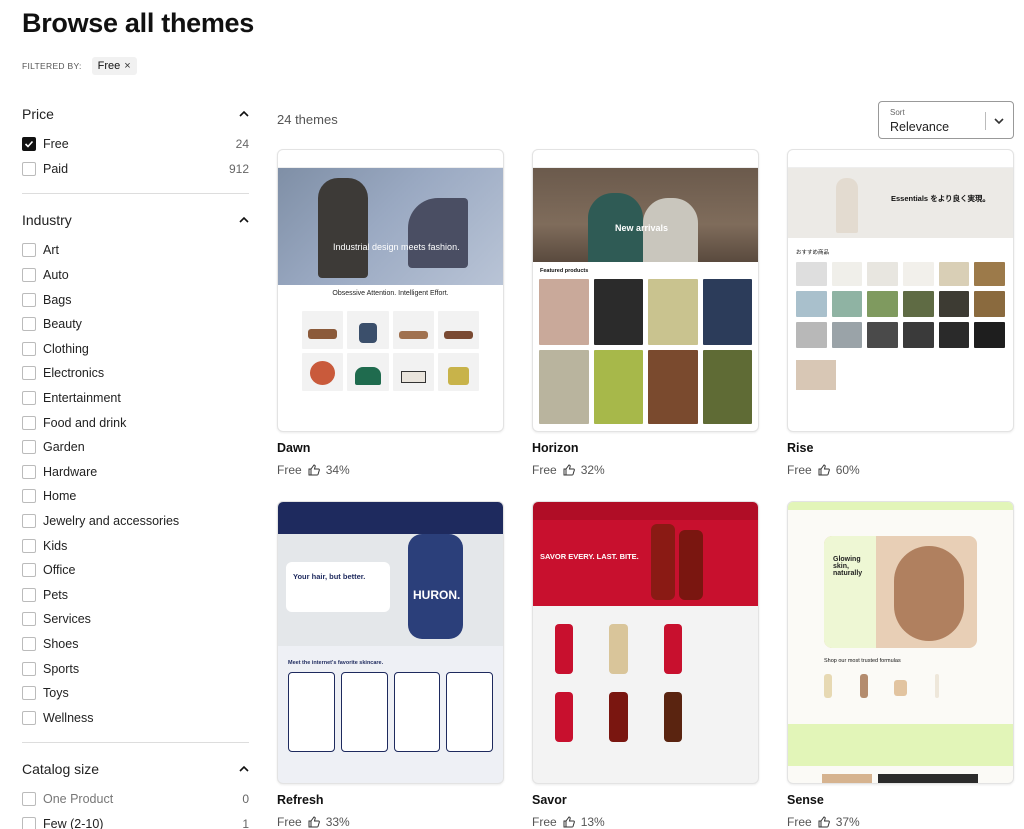  Describe the element at coordinates (111, 521) in the screenshot. I see `option-label: Jewelry and accessories` at that location.